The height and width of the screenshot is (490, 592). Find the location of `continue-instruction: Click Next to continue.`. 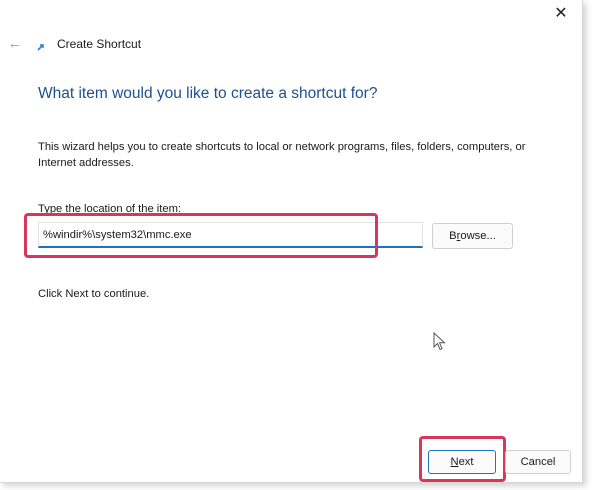

continue-instruction: Click Next to continue. is located at coordinates (94, 294).